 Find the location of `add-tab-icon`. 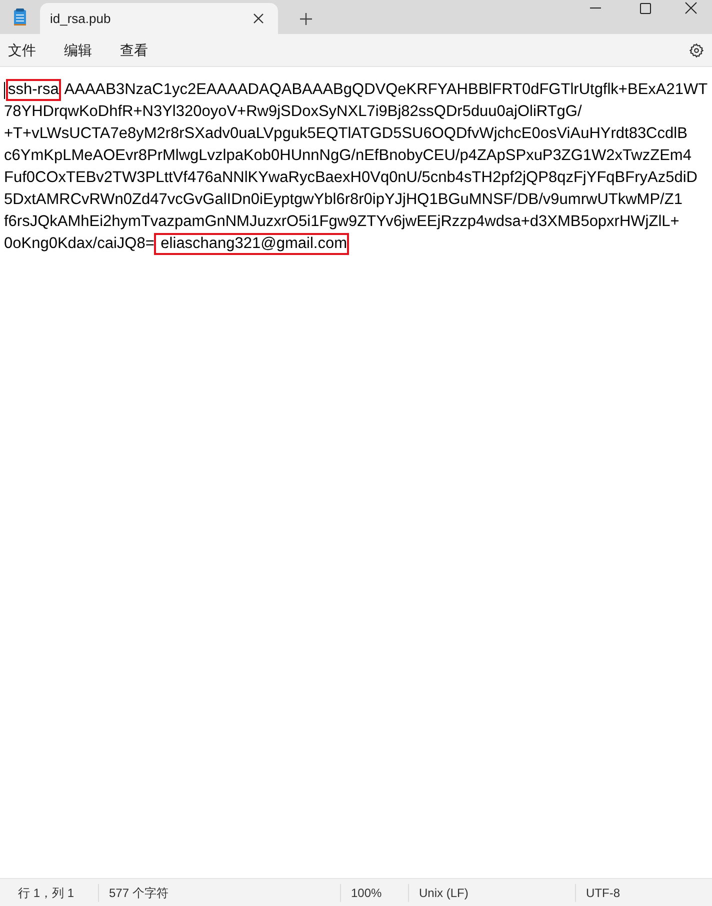

add-tab-icon is located at coordinates (306, 18).